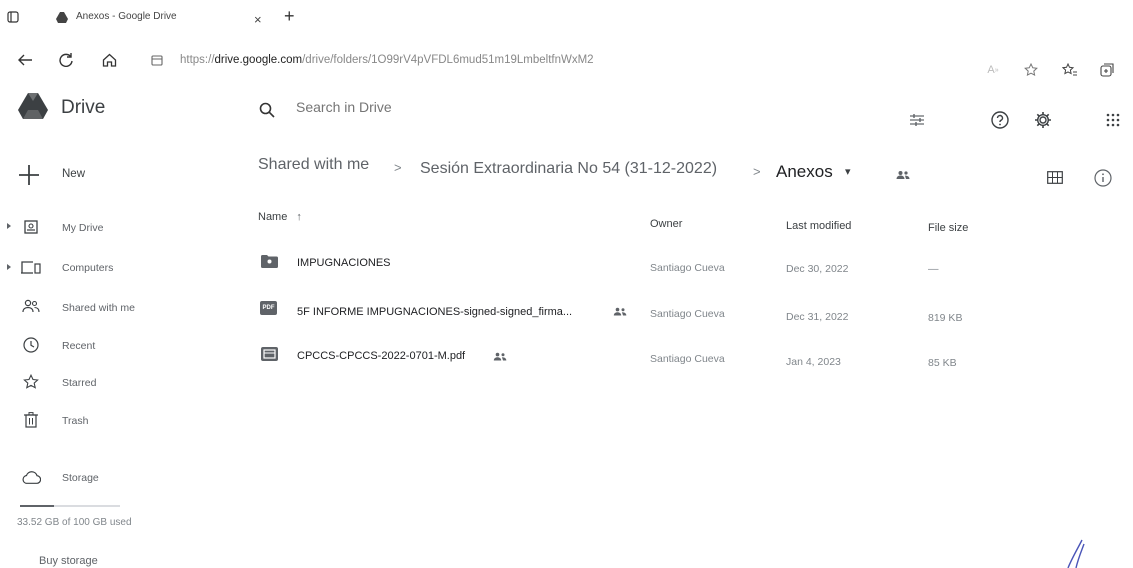 The height and width of the screenshot is (568, 1133). What do you see at coordinates (197, 60) in the screenshot?
I see `url-prefix: https://` at bounding box center [197, 60].